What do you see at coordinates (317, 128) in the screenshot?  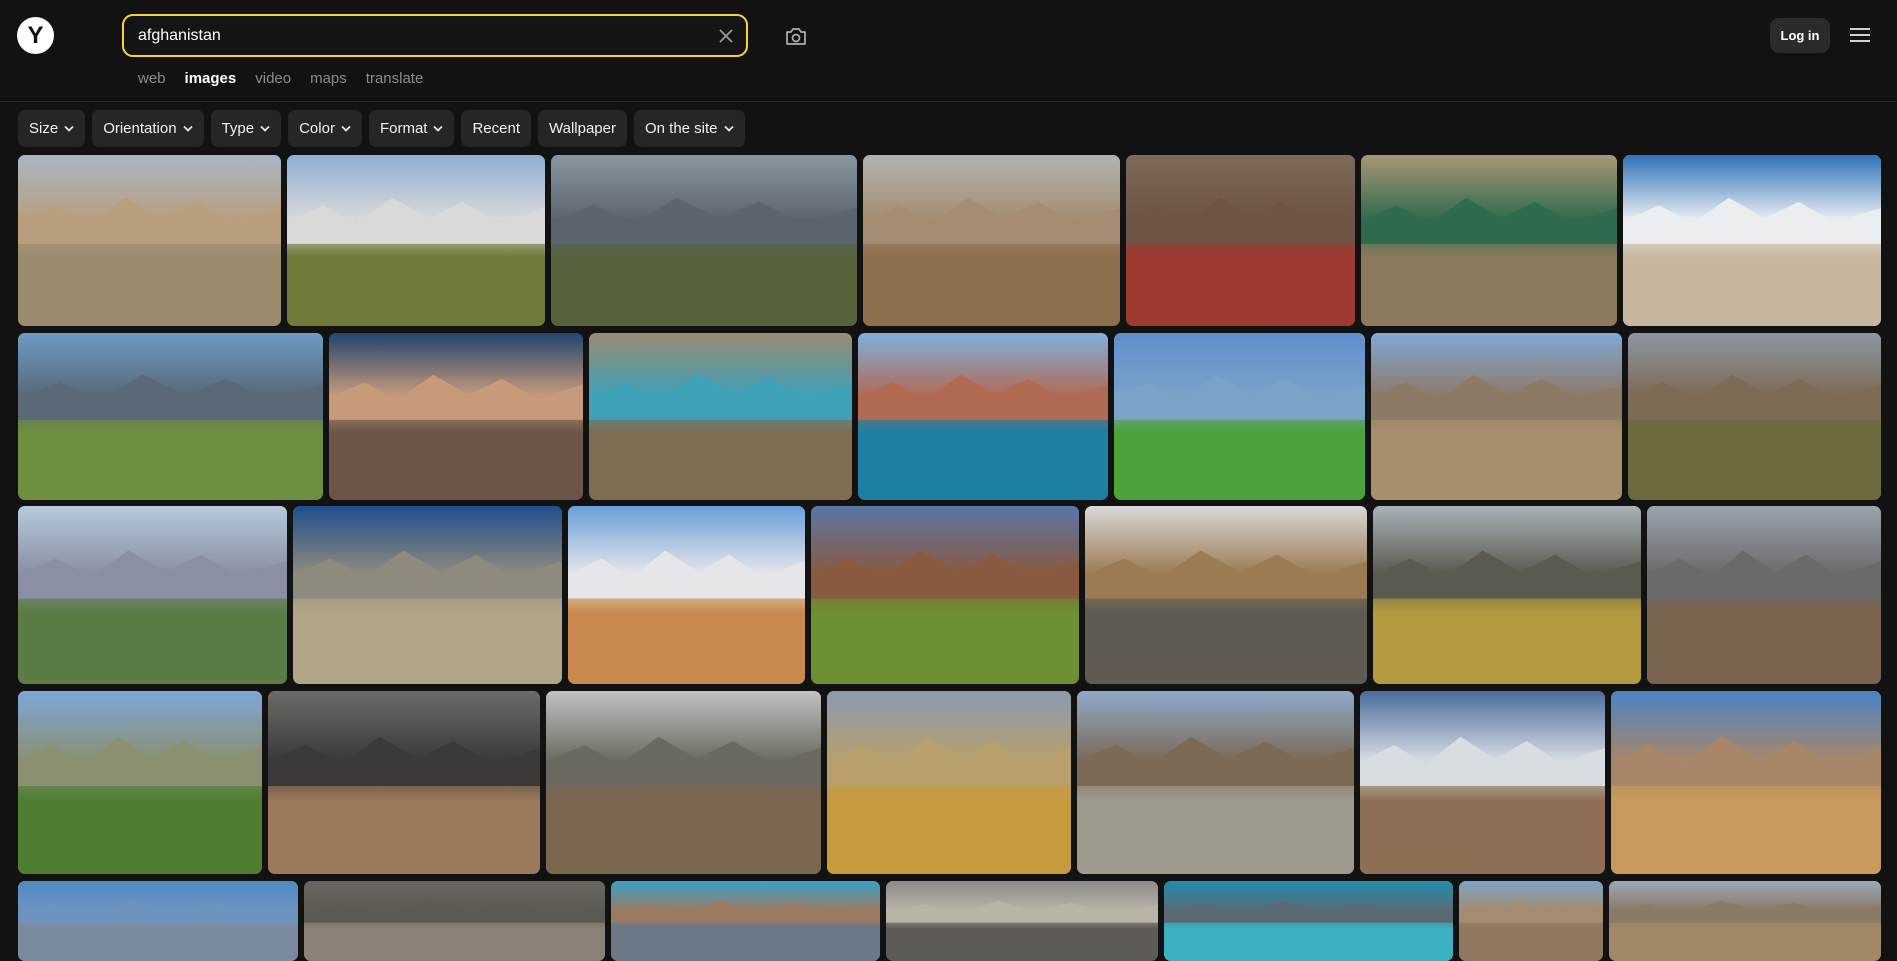 I see `filter-label: Color` at bounding box center [317, 128].